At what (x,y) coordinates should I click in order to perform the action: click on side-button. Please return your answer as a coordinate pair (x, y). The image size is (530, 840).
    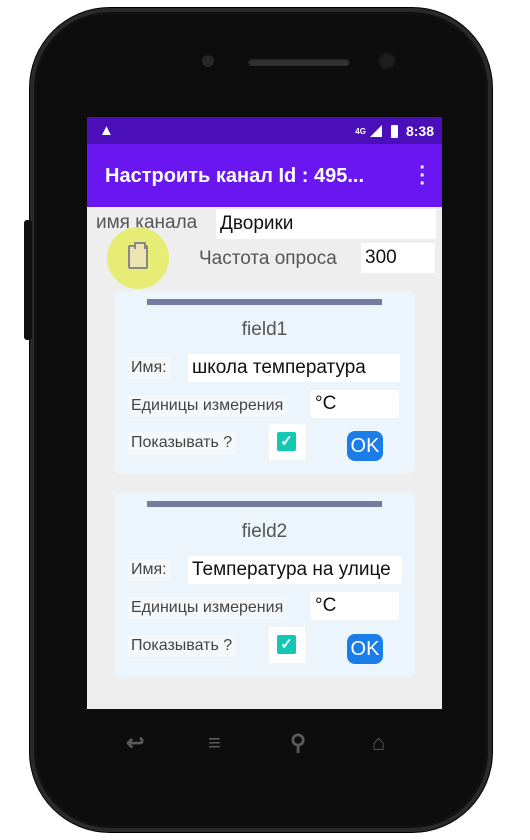
    Looking at the image, I should click on (28, 280).